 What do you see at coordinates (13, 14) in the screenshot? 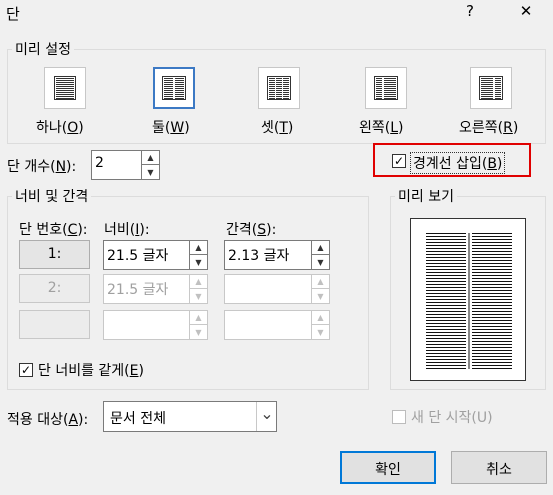
I see `dialog-title: 단` at bounding box center [13, 14].